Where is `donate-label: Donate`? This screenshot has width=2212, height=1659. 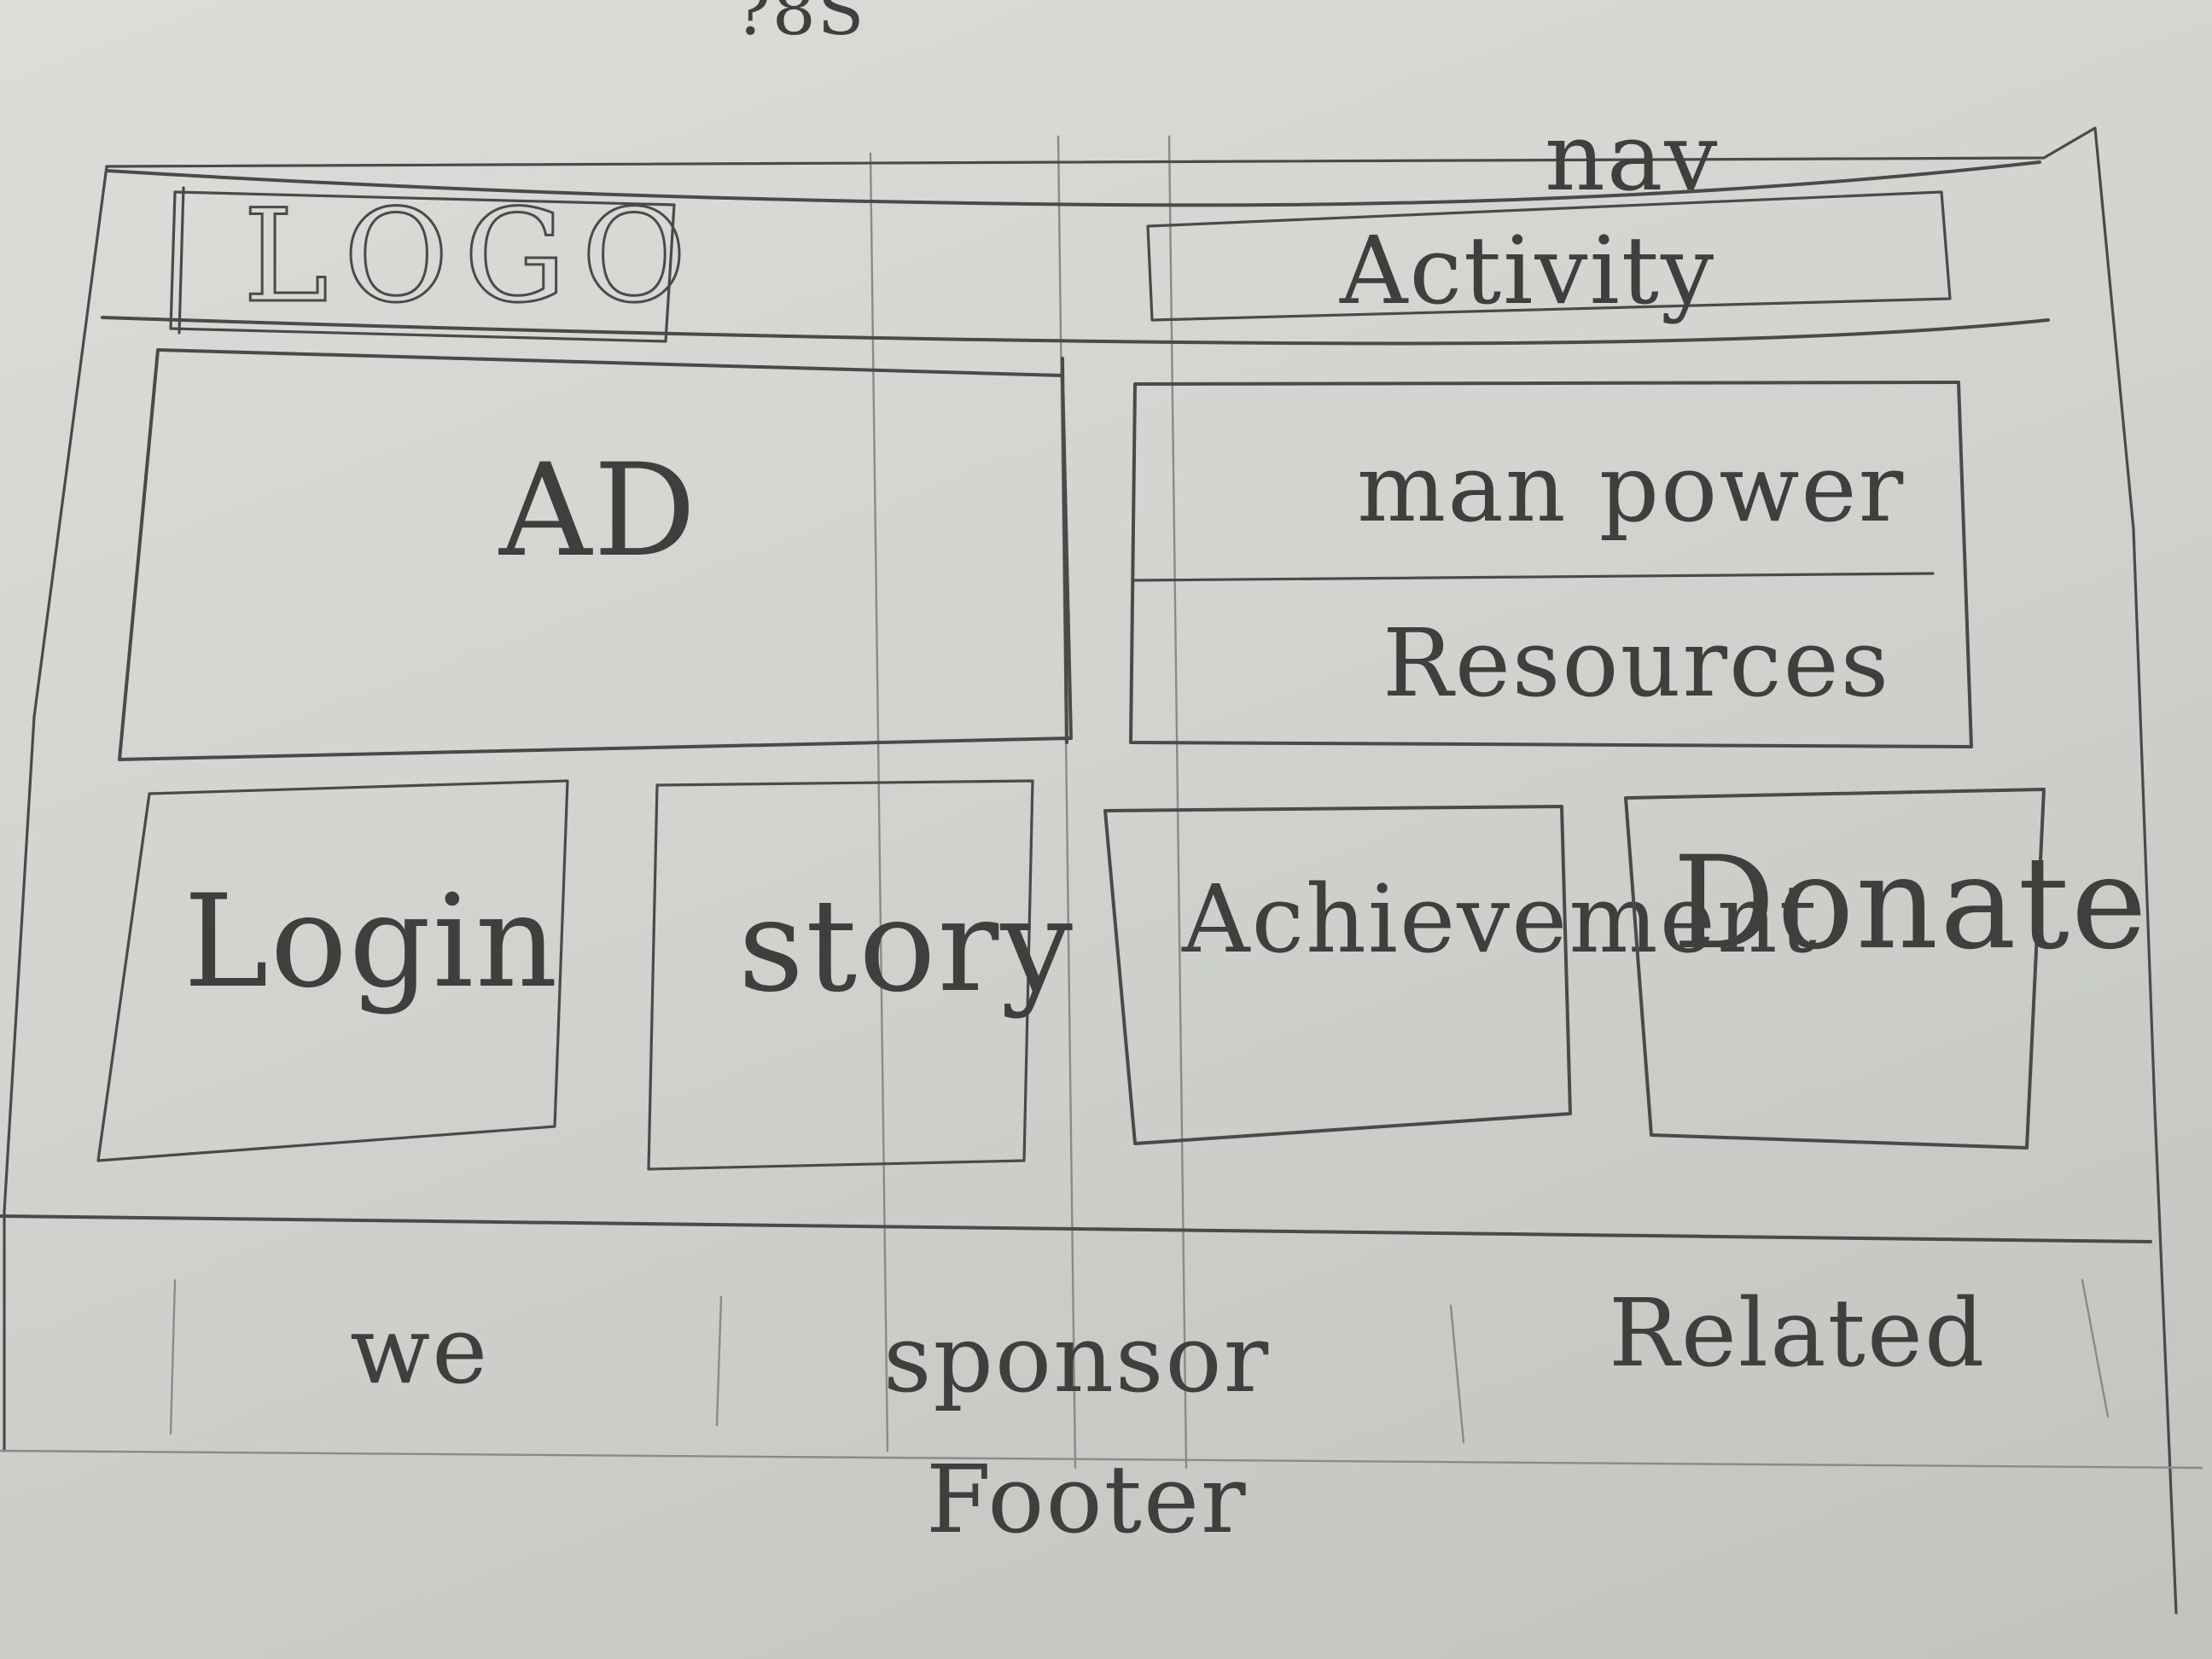 donate-label: Donate is located at coordinates (1911, 904).